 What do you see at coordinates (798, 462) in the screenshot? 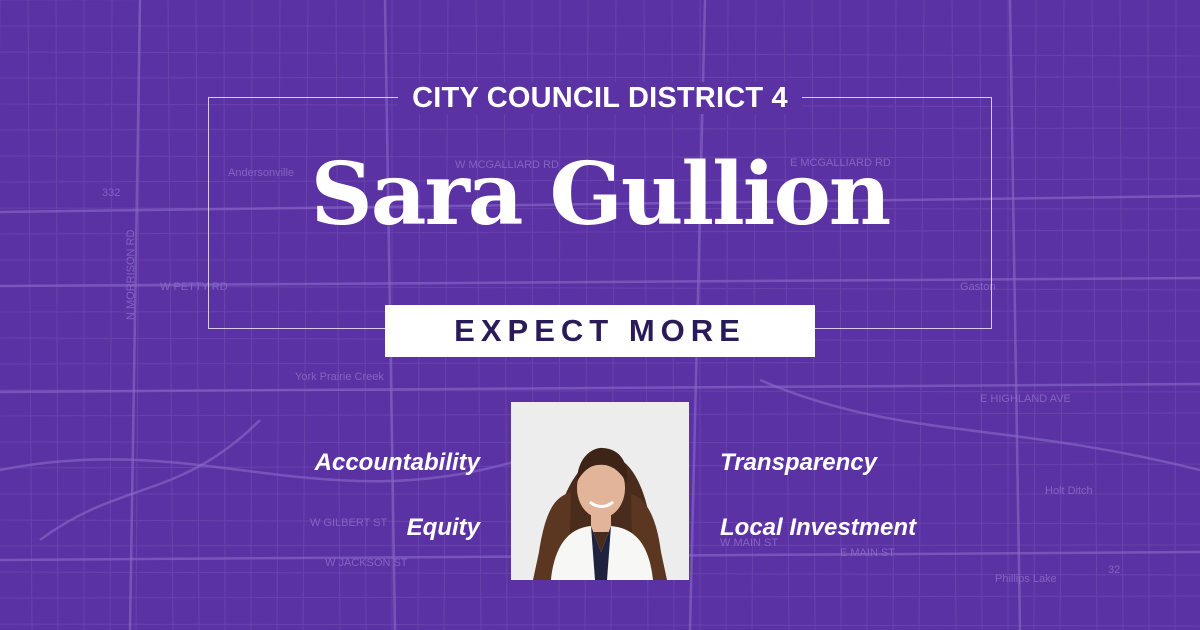
I see `value-transparency: Transparency` at bounding box center [798, 462].